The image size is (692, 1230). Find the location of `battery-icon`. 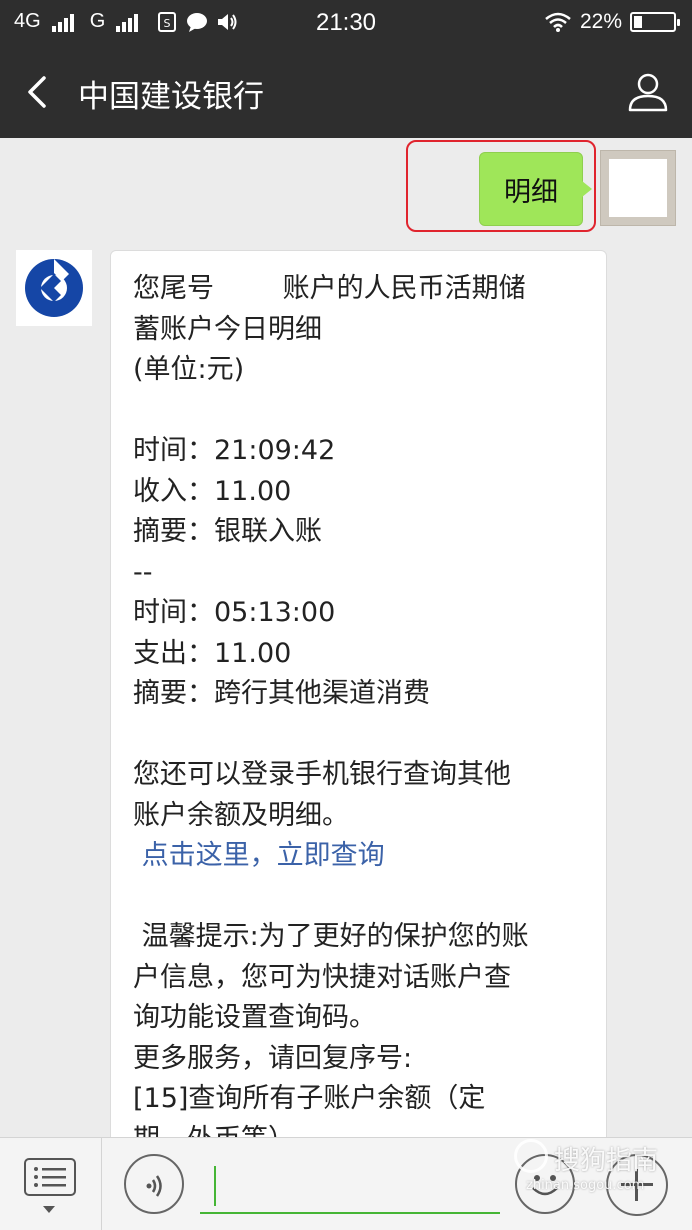

battery-icon is located at coordinates (655, 22).